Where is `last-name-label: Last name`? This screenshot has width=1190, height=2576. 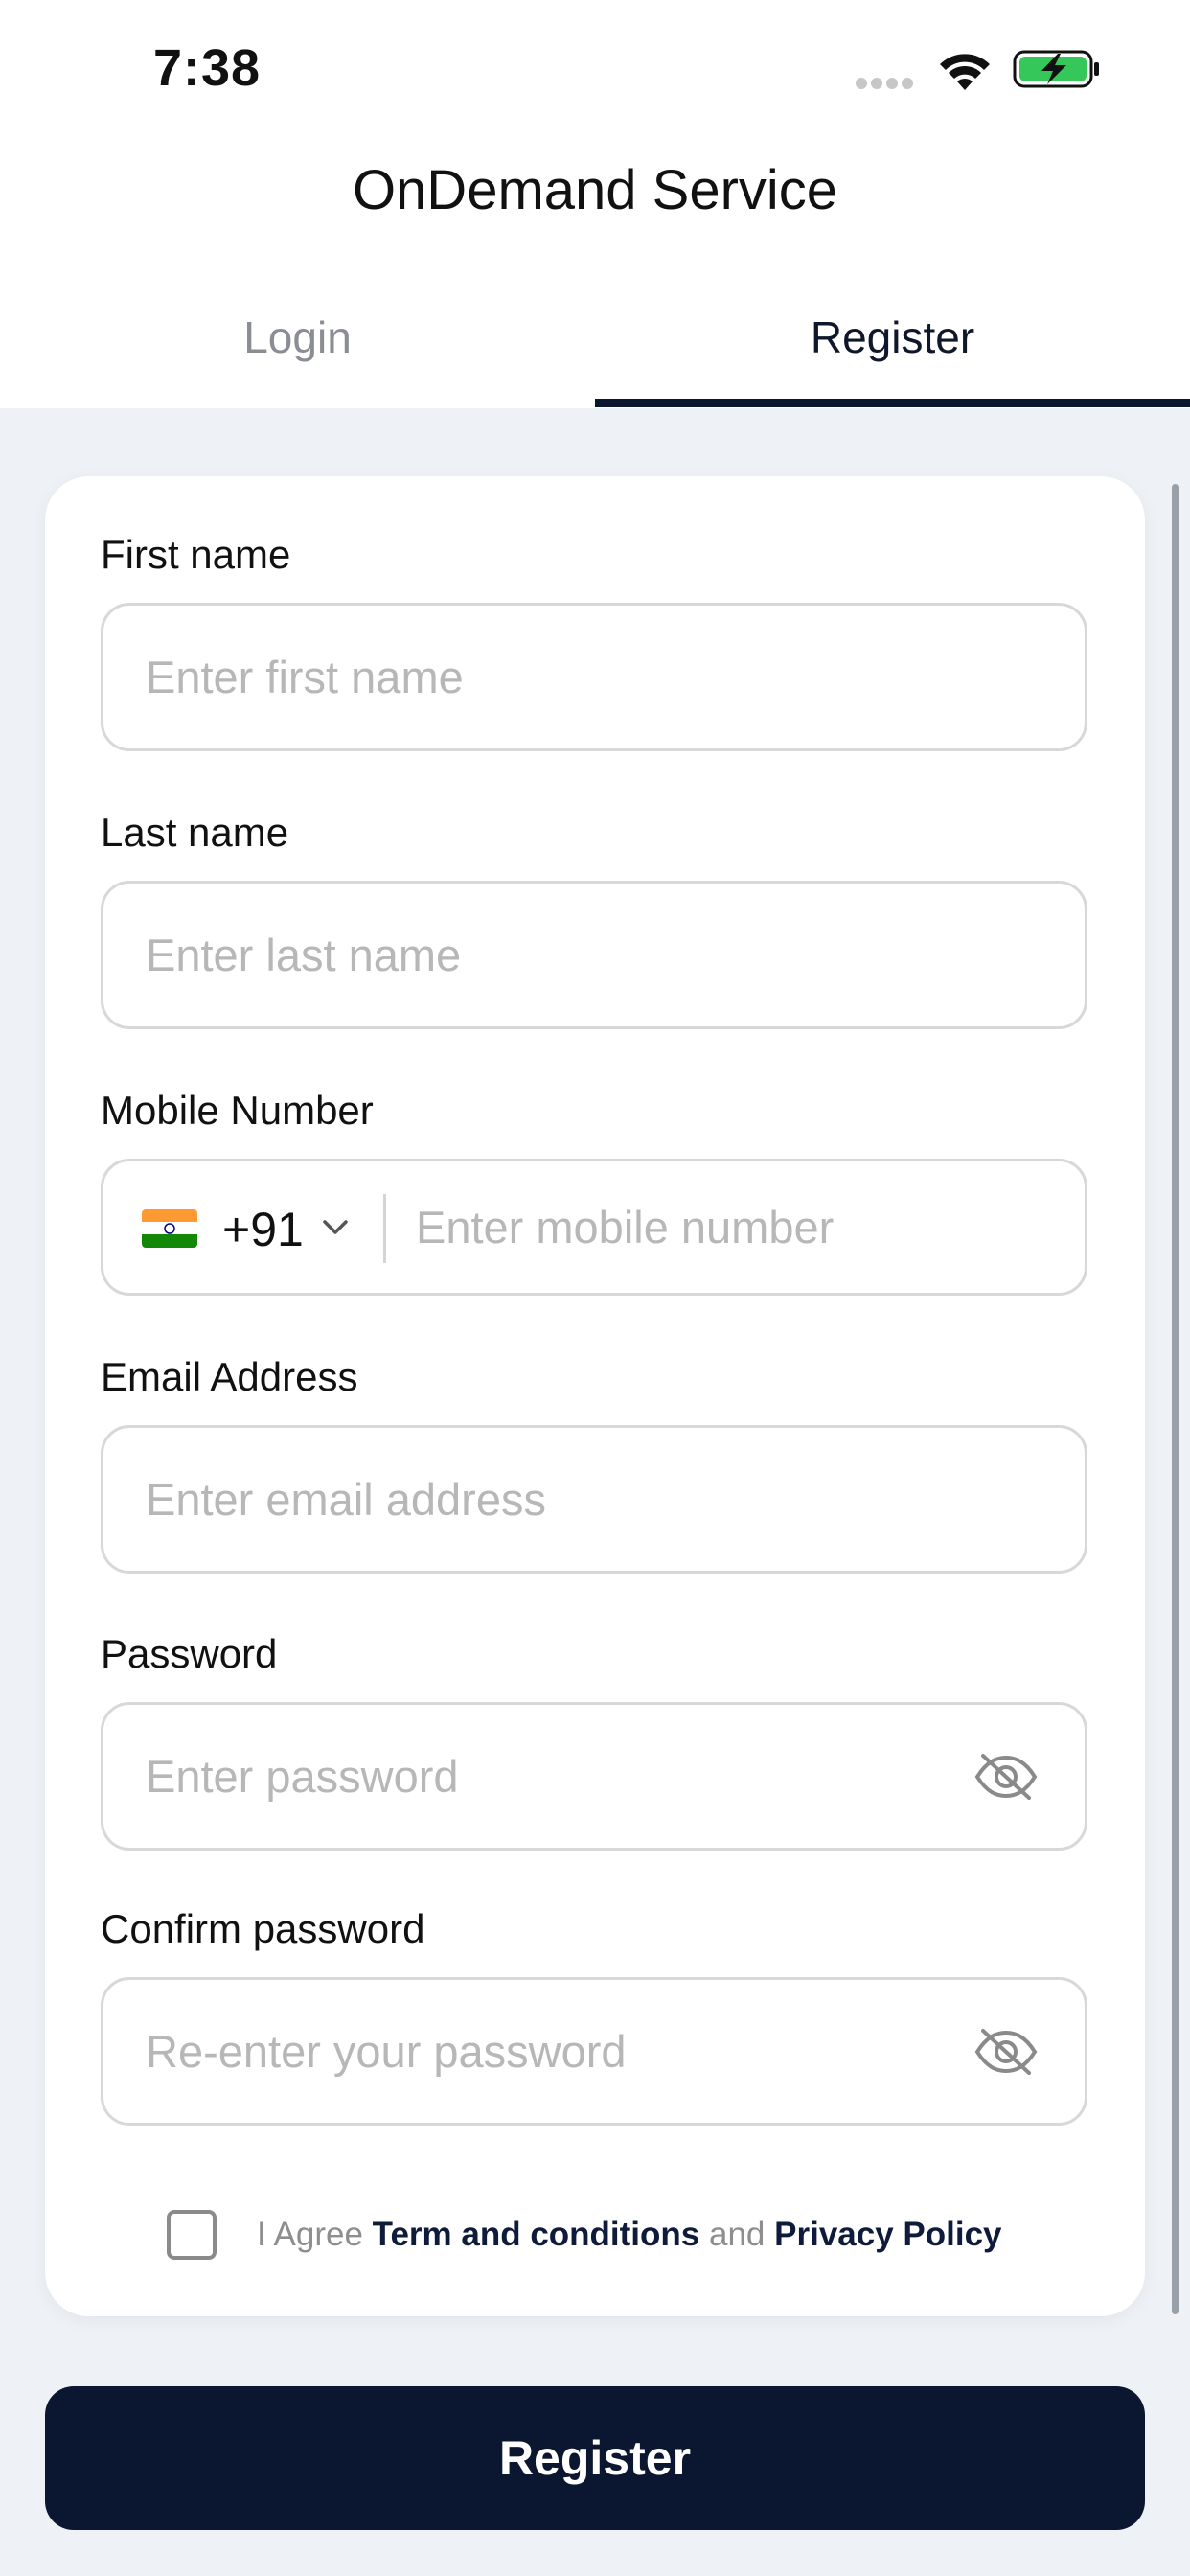 last-name-label: Last name is located at coordinates (195, 832).